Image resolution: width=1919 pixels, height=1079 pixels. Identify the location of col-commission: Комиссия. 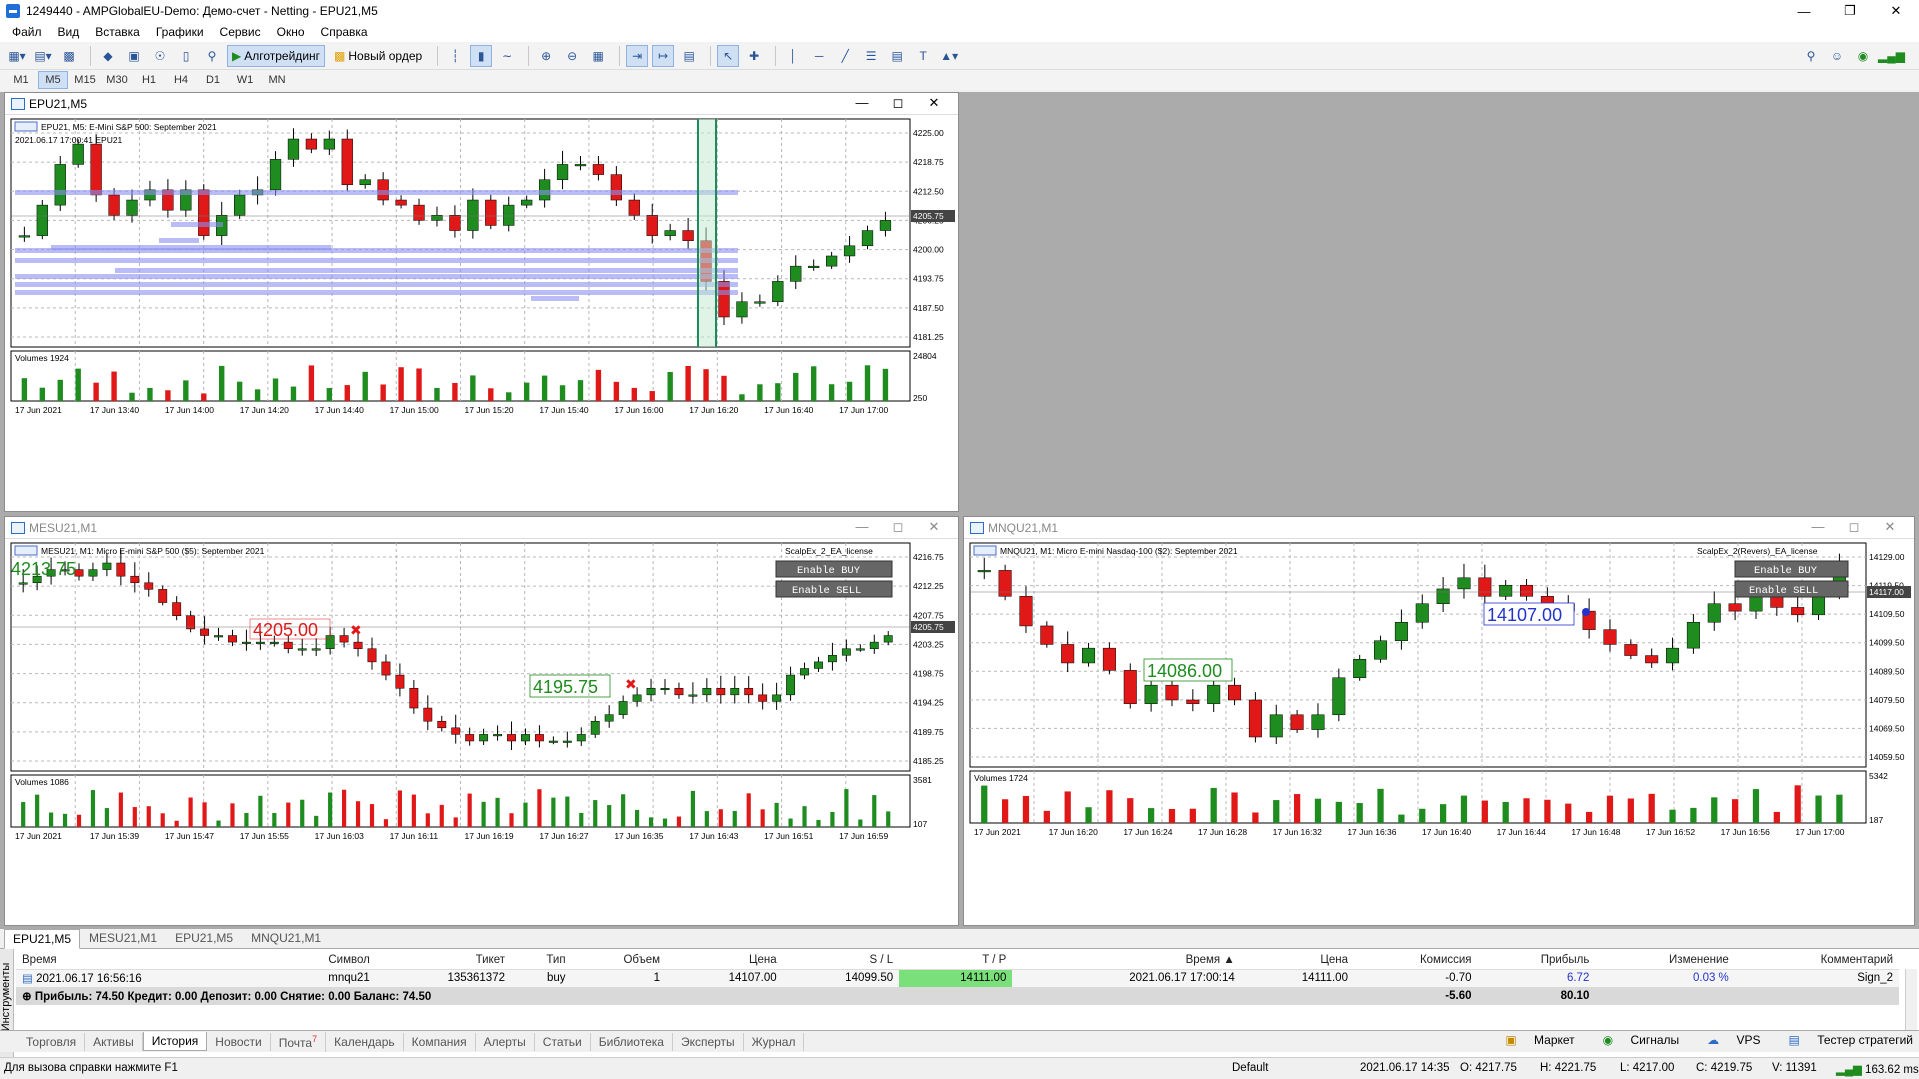
(1415, 960).